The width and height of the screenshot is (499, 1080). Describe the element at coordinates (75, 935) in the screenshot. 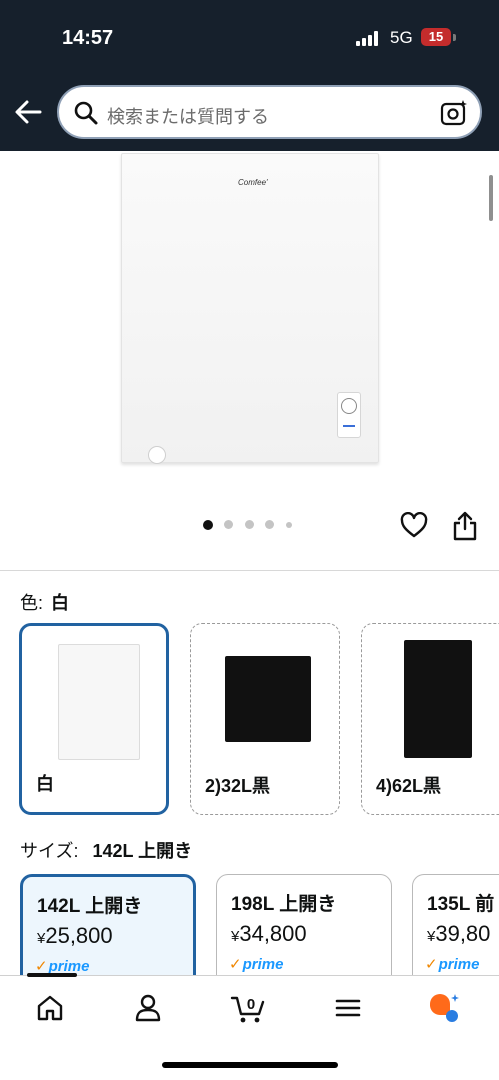

I see `size-price: ¥25,800` at that location.